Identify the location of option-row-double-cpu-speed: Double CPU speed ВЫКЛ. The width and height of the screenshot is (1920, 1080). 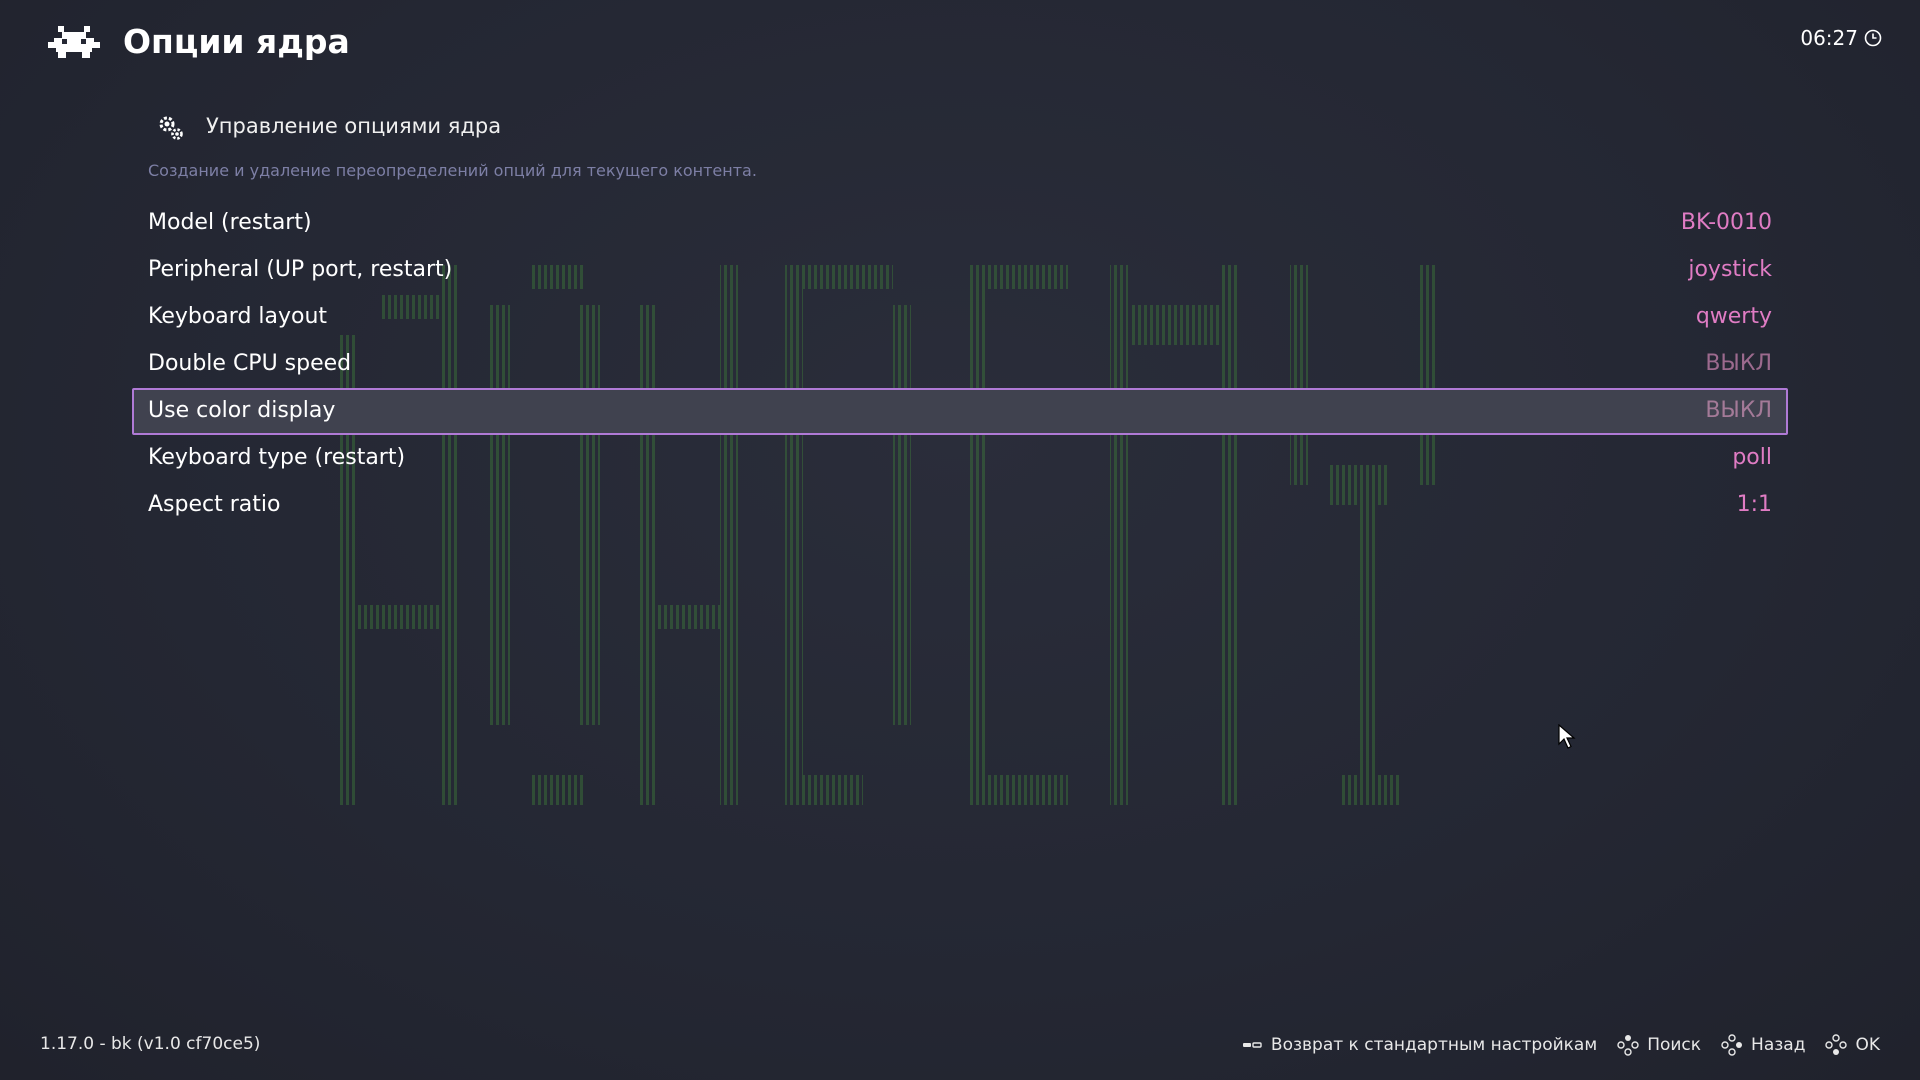
(960, 364).